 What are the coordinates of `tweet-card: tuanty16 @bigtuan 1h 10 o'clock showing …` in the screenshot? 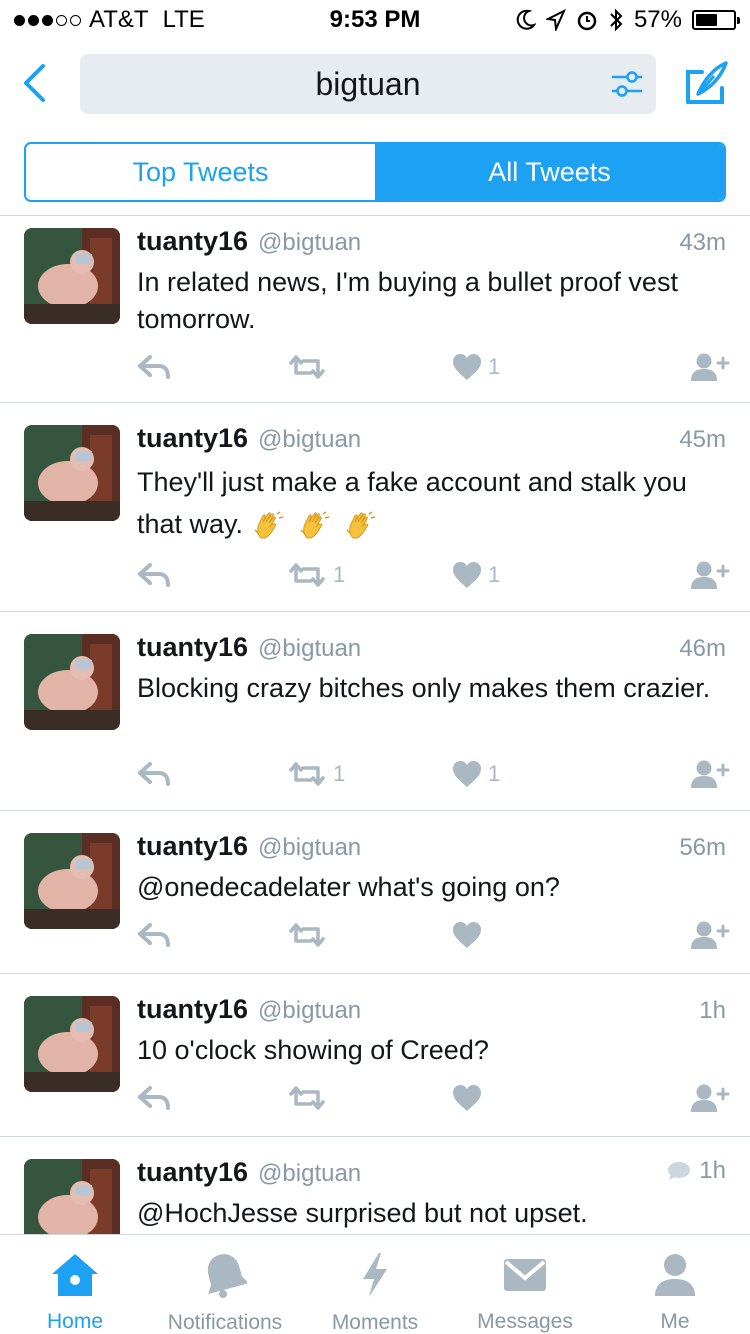 It's located at (375, 1055).